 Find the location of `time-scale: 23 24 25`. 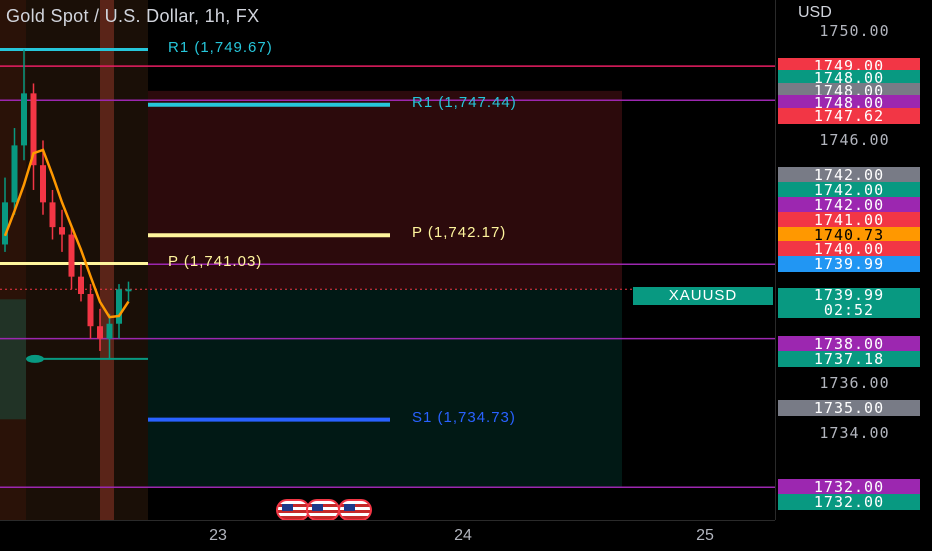

time-scale: 23 24 25 is located at coordinates (387, 535).